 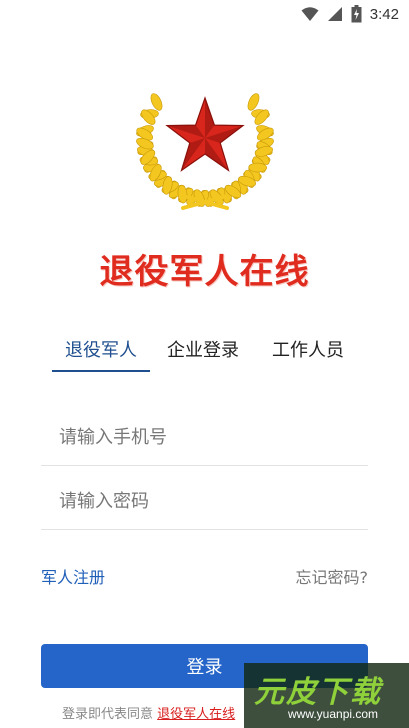 What do you see at coordinates (204, 272) in the screenshot?
I see `app-title: 退役军人在线` at bounding box center [204, 272].